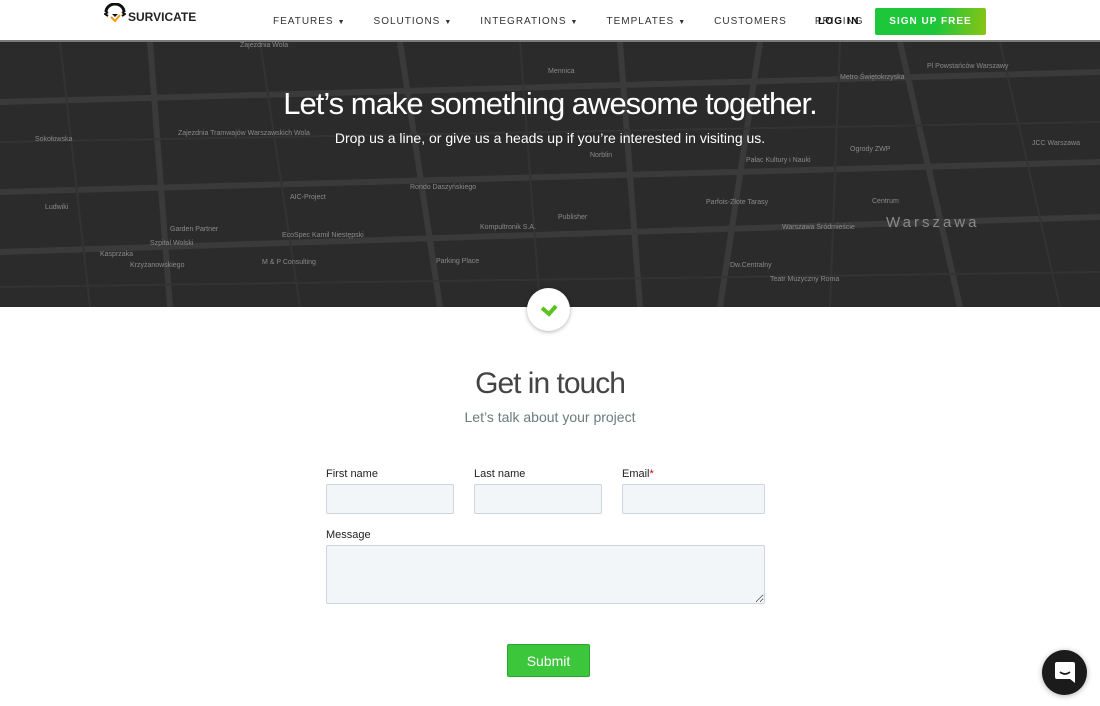 Image resolution: width=1100 pixels, height=706 pixels. I want to click on map-label: Pałac Kultury i Nauki, so click(778, 160).